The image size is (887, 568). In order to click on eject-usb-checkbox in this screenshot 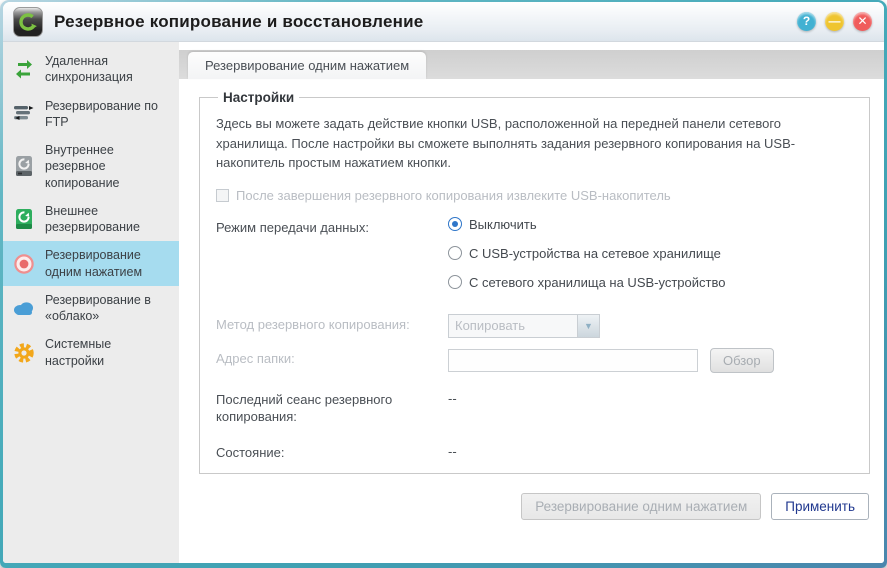, I will do `click(222, 195)`.